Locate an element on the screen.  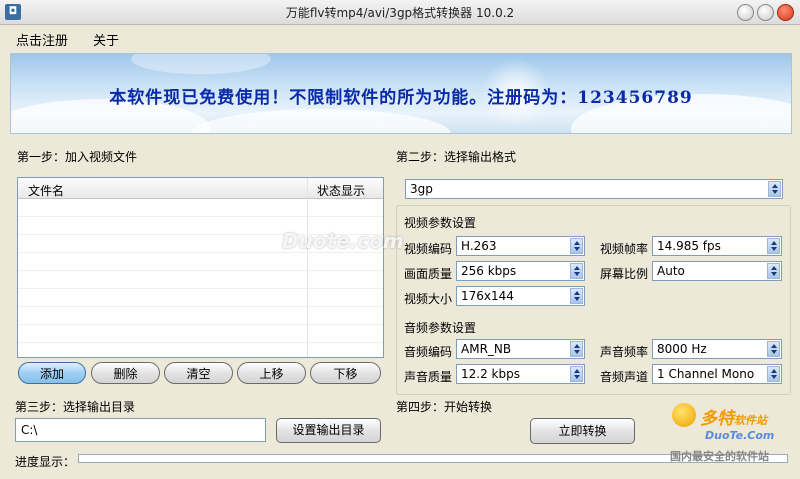
progress-label: 进度显示： is located at coordinates (45, 462).